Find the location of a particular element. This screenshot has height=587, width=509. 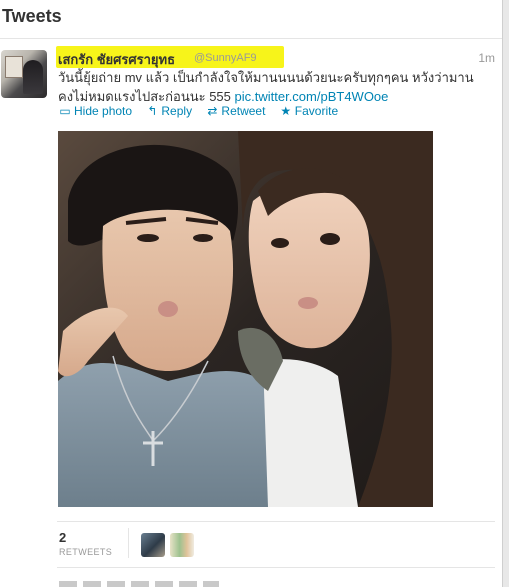

tweet-actions: ▭ Hide photo ↰ Reply ⇄ Retweet ★ Favorite is located at coordinates (203, 112).